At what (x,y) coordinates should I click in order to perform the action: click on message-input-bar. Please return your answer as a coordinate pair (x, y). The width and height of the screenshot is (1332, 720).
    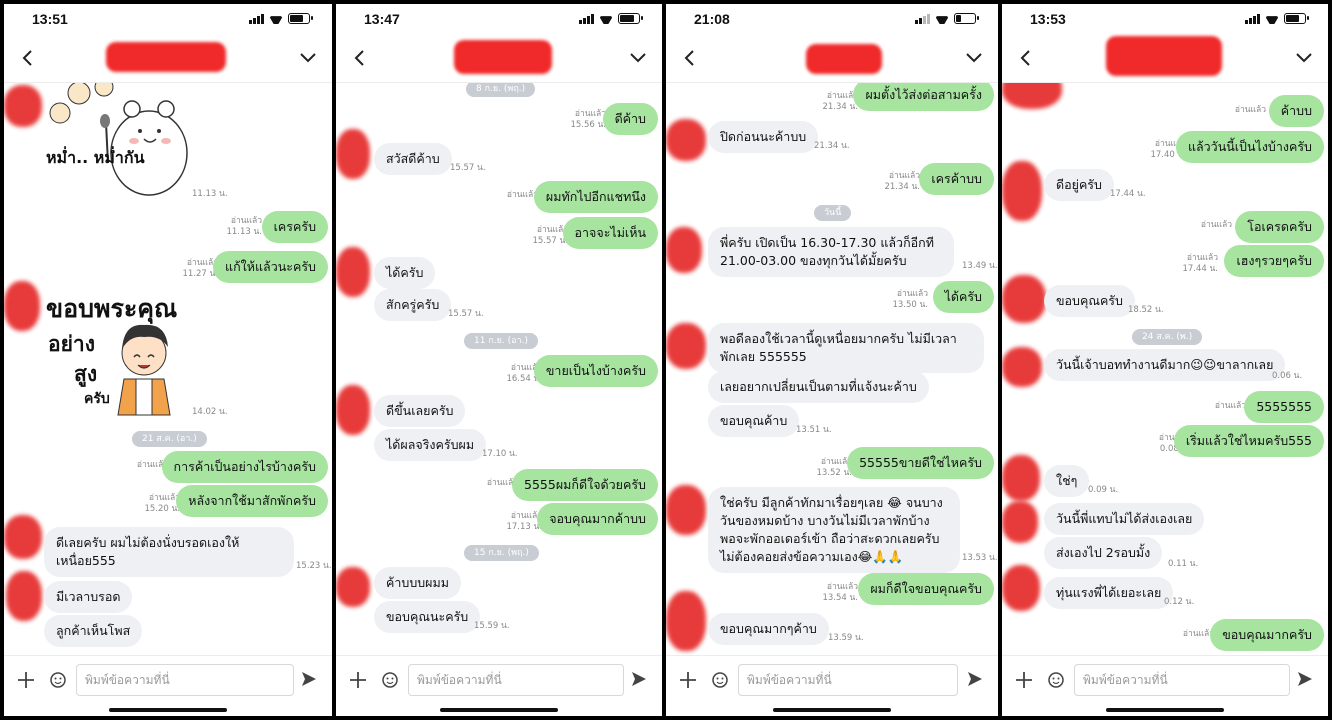
    Looking at the image, I should click on (499, 685).